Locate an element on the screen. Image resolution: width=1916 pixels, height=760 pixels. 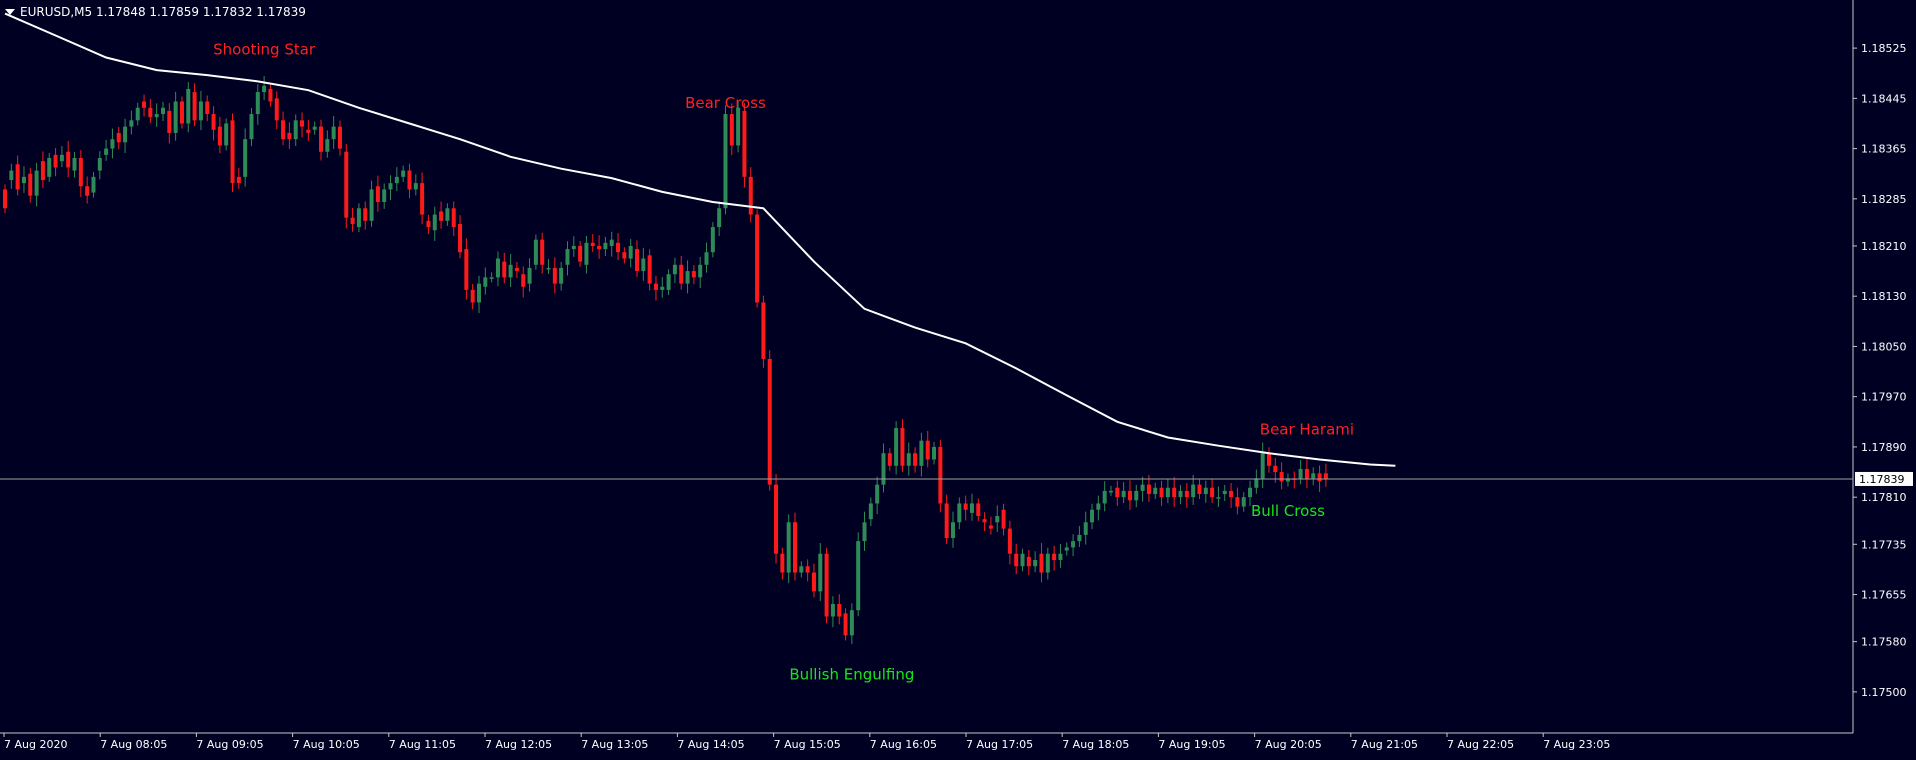
time-tick-label: 7 Aug 11:05 is located at coordinates (422, 744).